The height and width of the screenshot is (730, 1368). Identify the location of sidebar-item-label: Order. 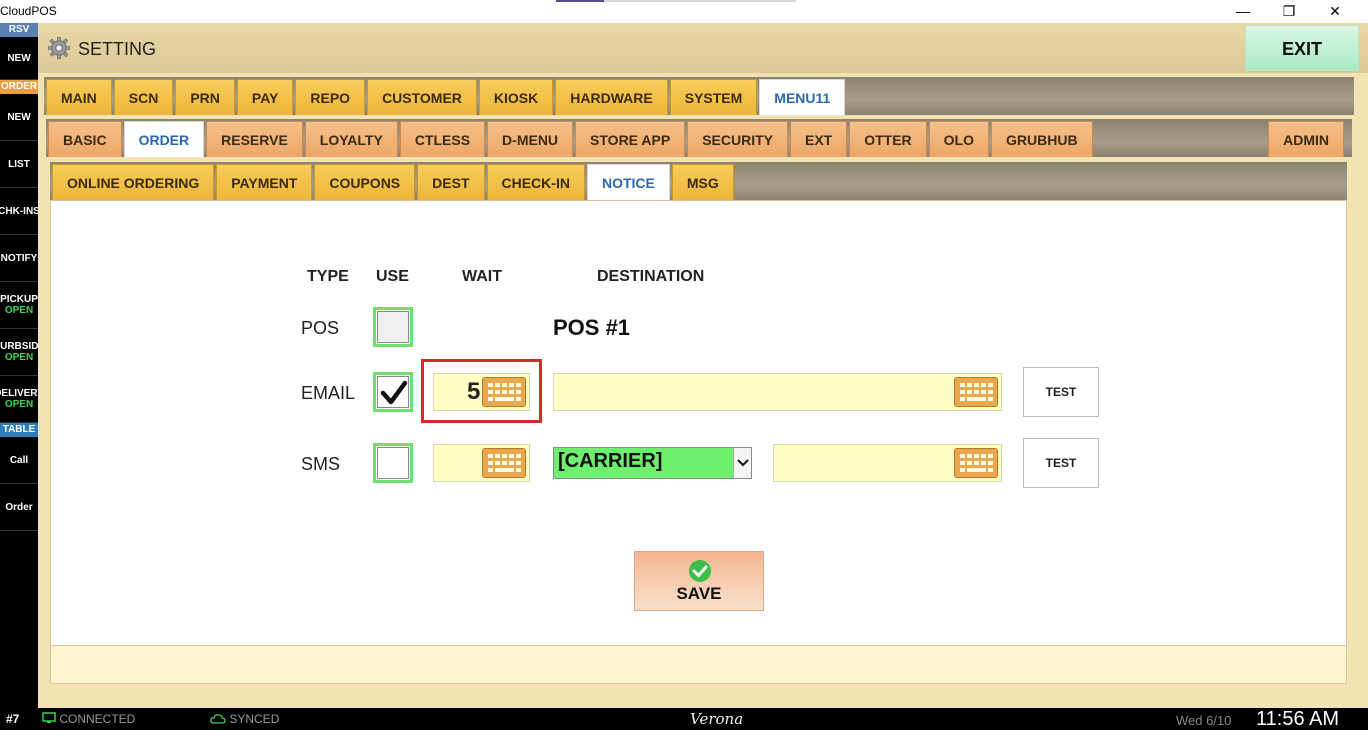
(19, 507).